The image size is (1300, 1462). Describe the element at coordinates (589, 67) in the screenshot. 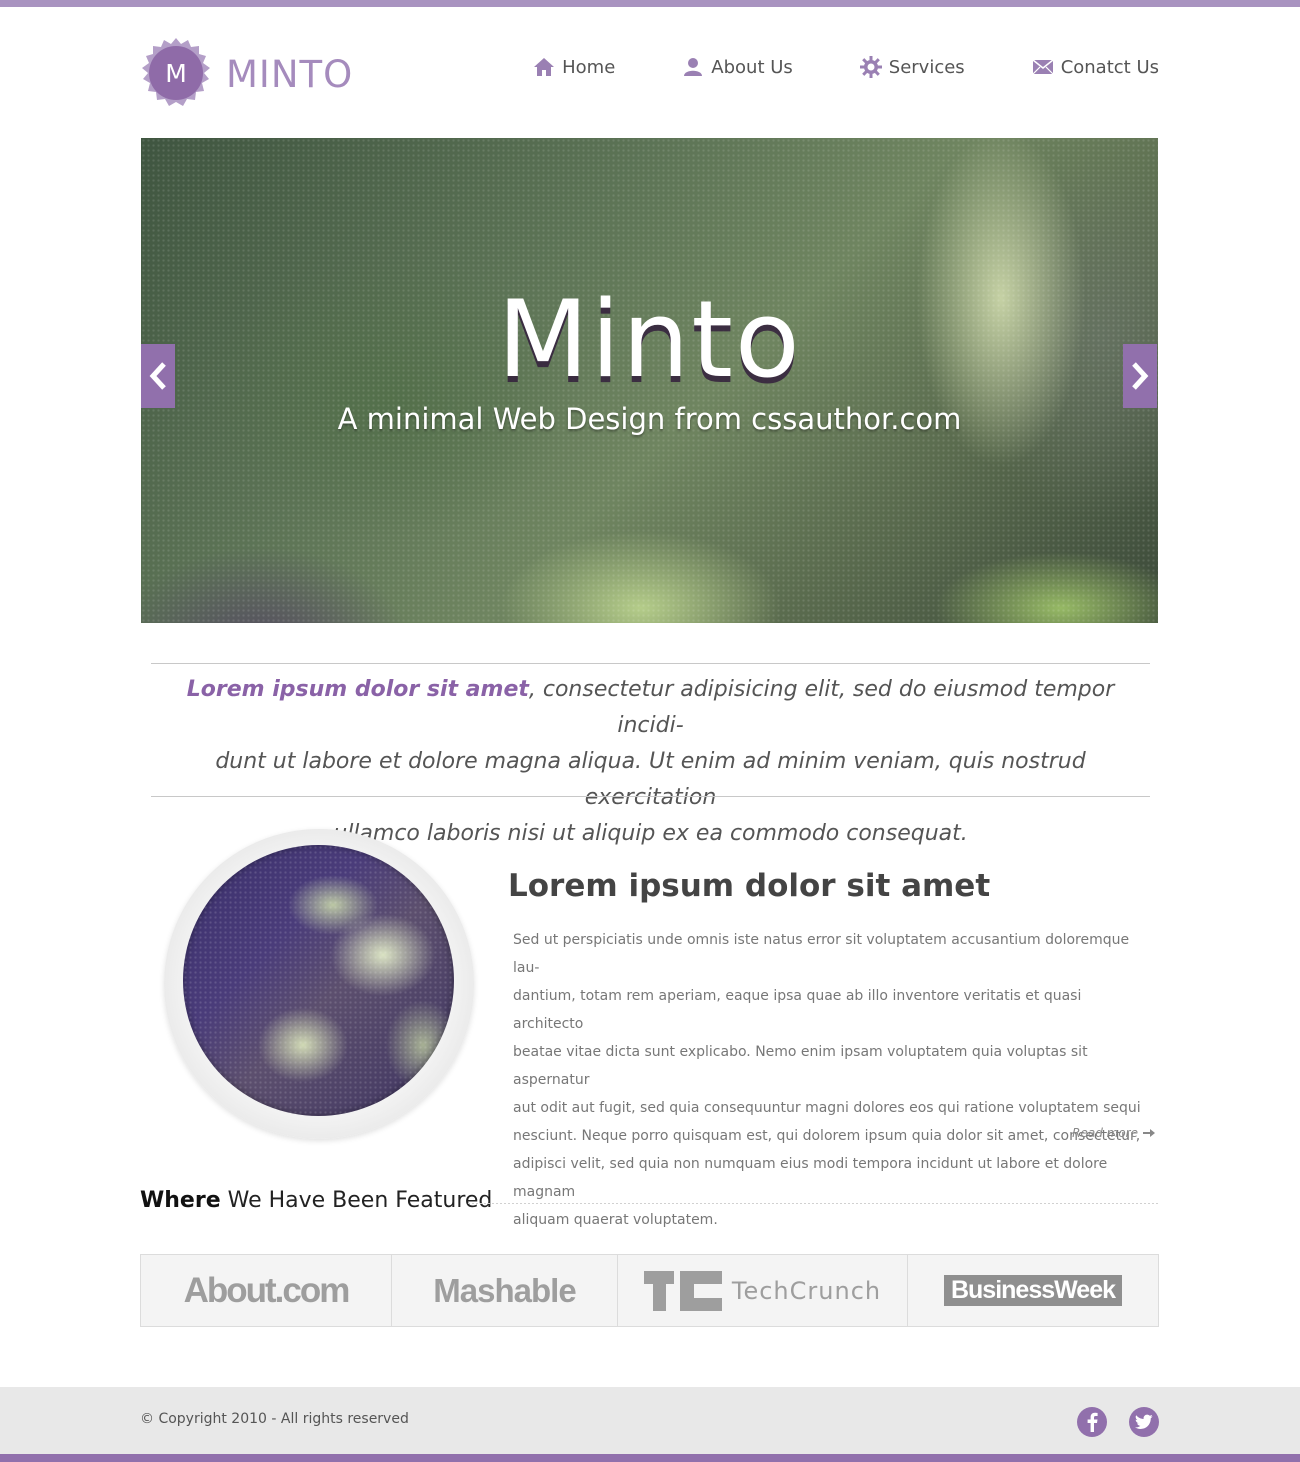

I see `nav-label-home: Home` at that location.